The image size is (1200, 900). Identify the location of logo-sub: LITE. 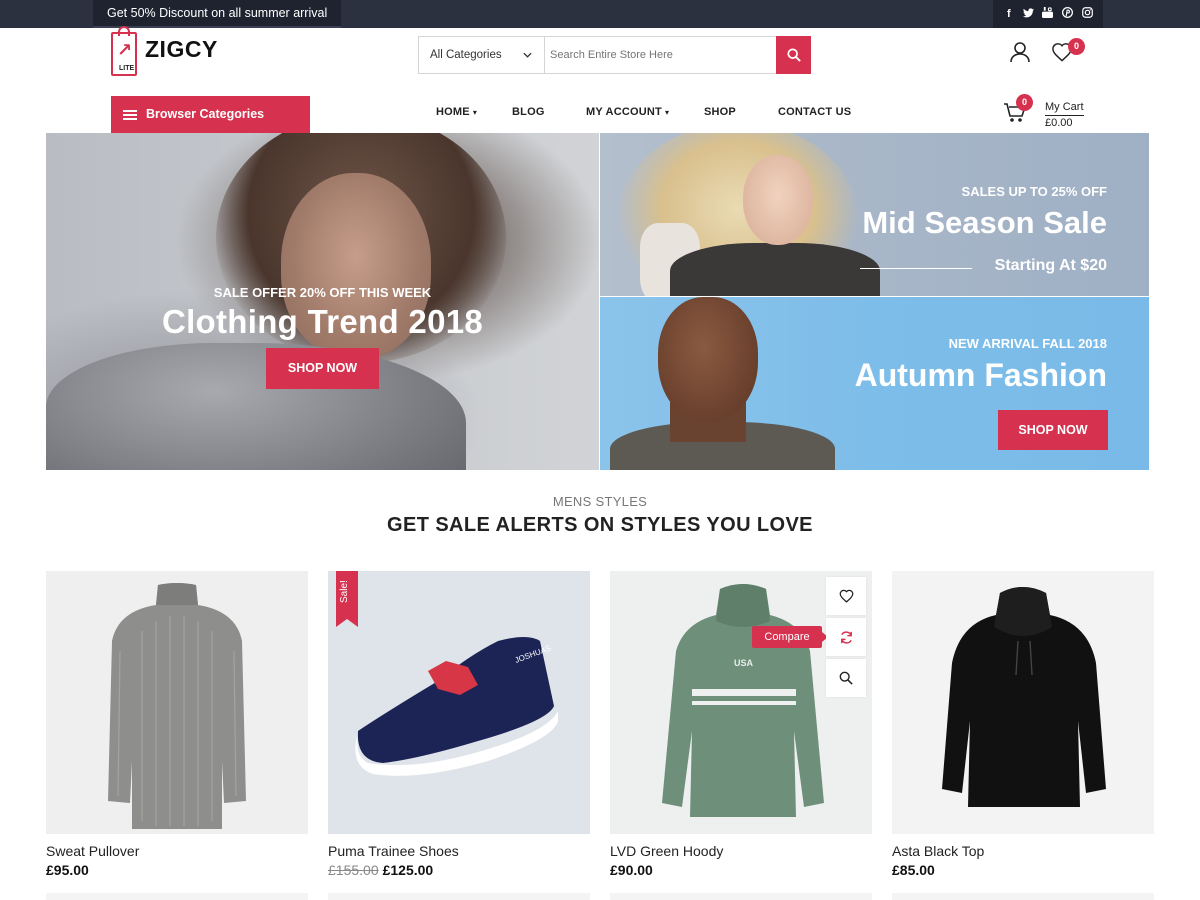
(127, 68).